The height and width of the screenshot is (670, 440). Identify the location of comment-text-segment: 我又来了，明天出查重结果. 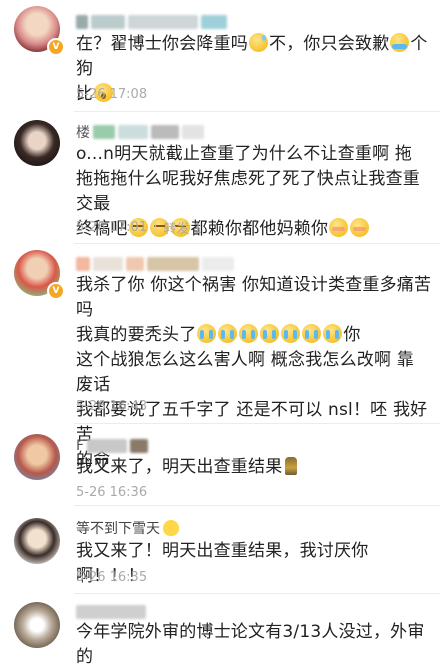
(179, 467).